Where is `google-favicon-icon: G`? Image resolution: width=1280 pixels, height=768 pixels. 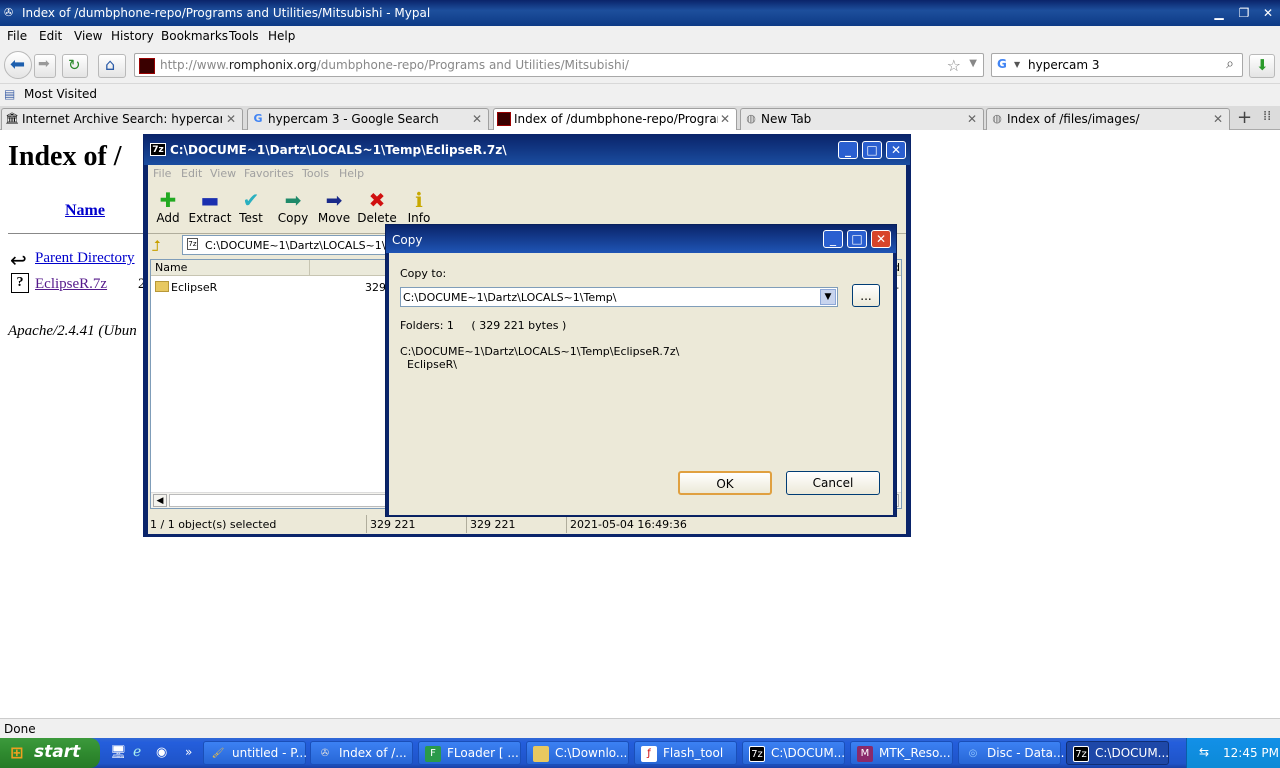
google-favicon-icon: G is located at coordinates (258, 118).